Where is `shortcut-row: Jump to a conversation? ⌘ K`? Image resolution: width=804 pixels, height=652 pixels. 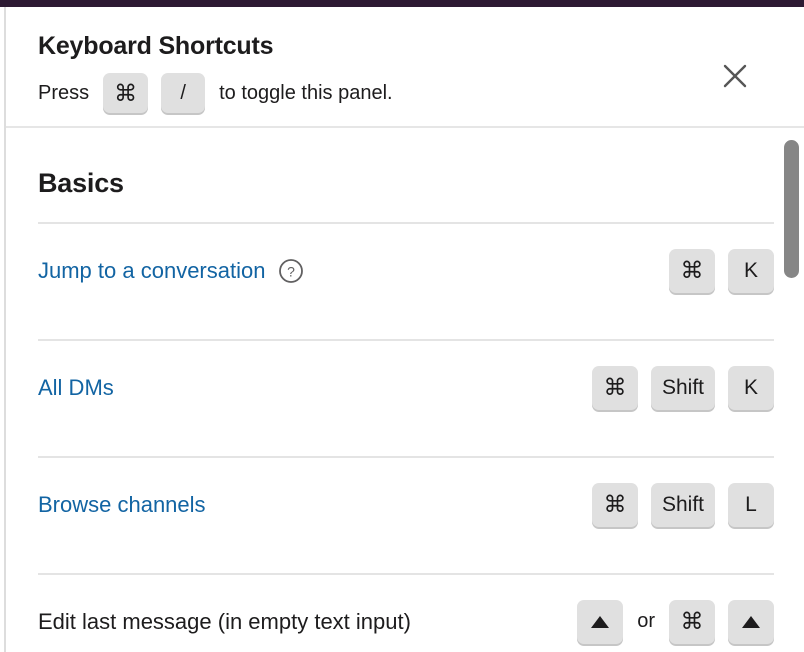 shortcut-row: Jump to a conversation? ⌘ K is located at coordinates (405, 270).